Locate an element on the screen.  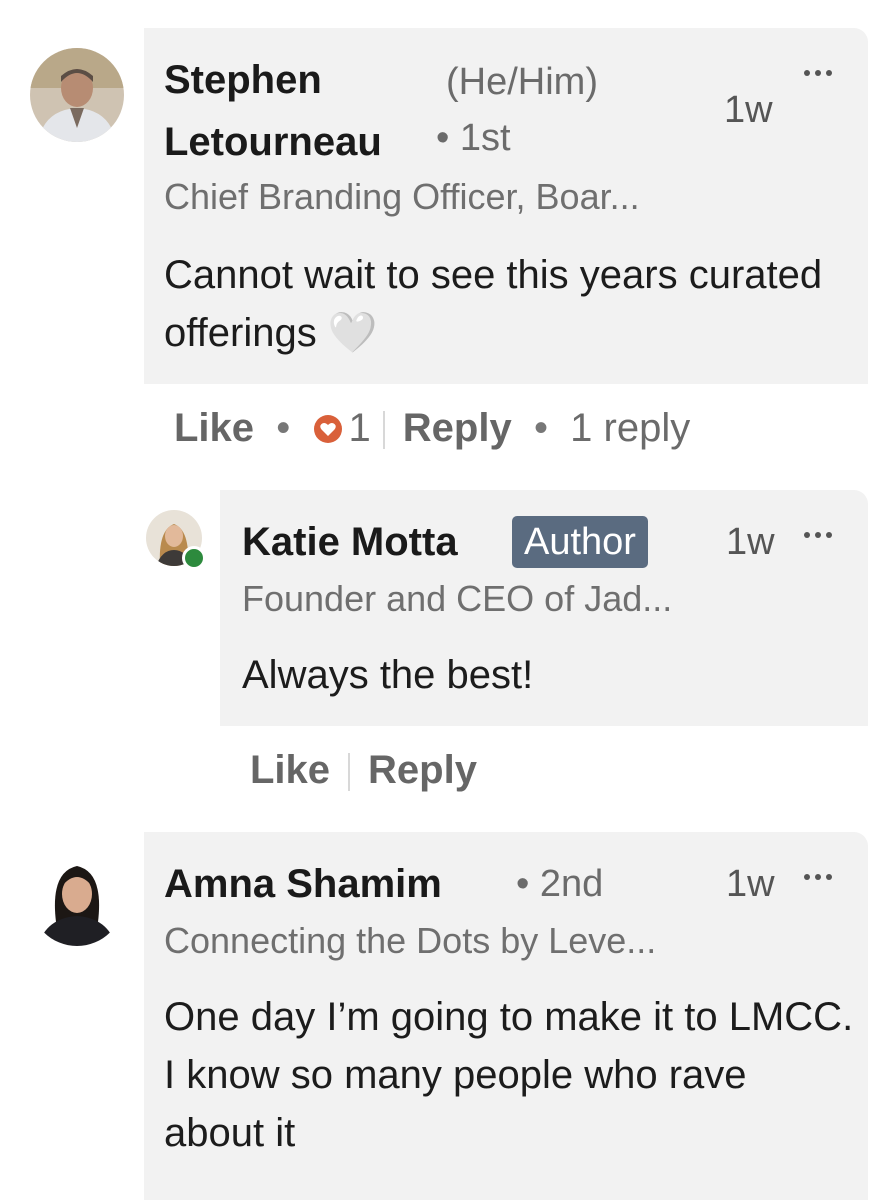
author-badge: Author is located at coordinates (580, 542).